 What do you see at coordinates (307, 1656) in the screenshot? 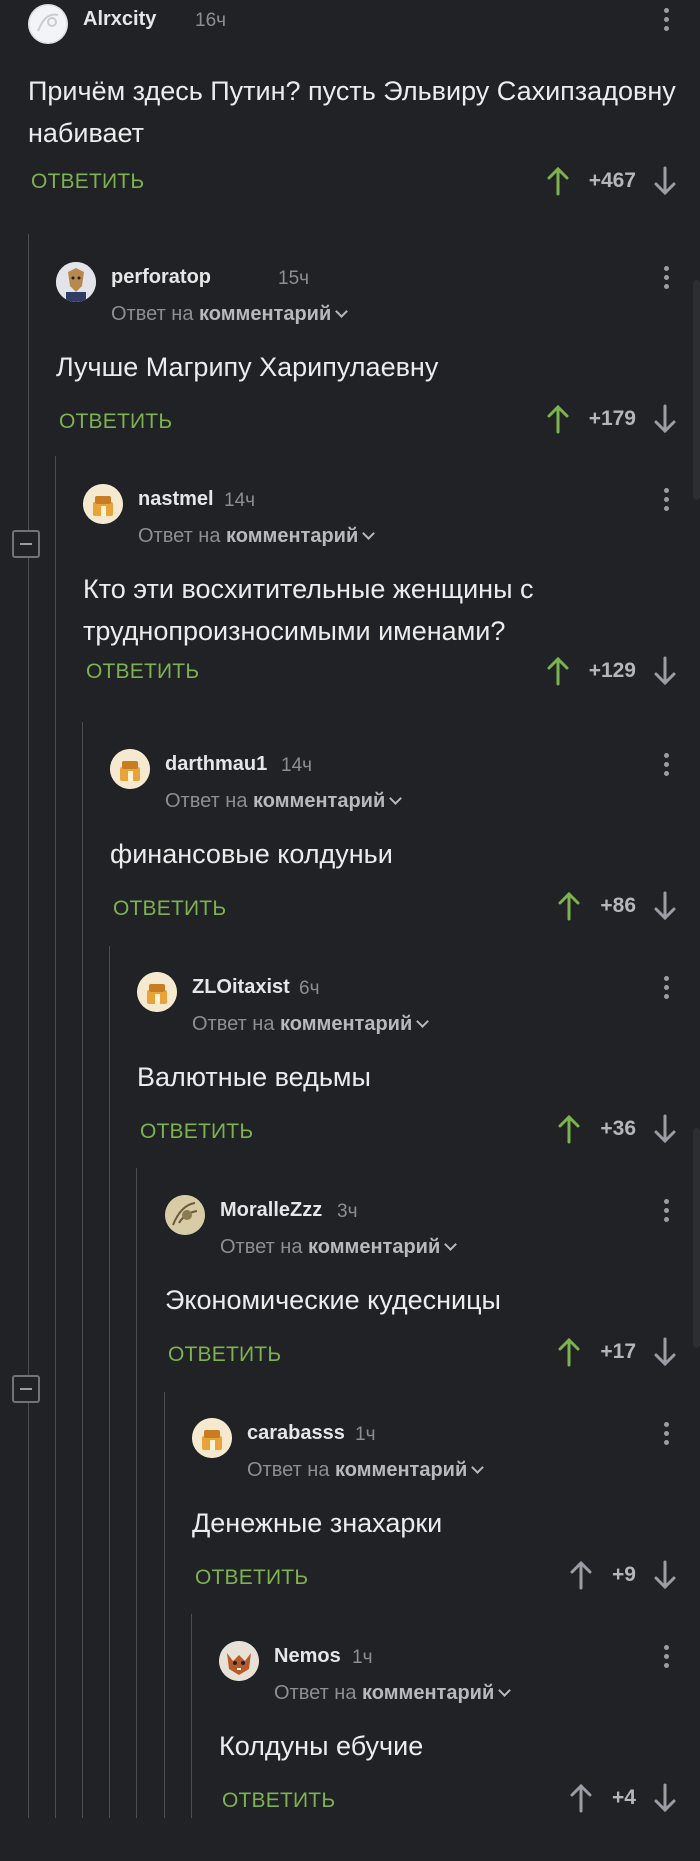
I see `comment-author: Nemos` at bounding box center [307, 1656].